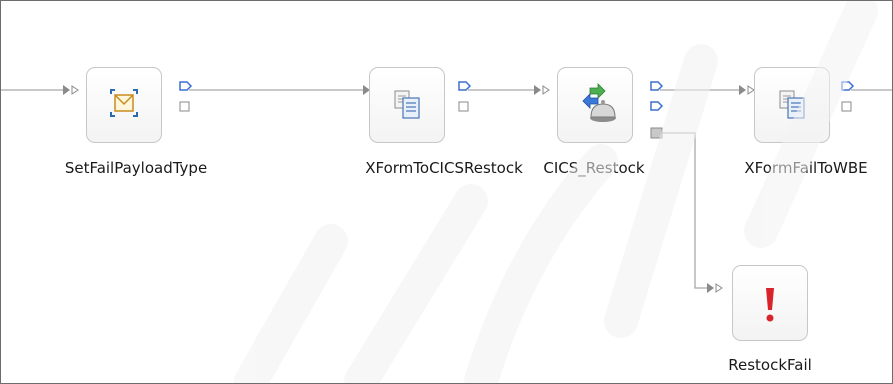 This screenshot has height=384, width=893. What do you see at coordinates (599, 102) in the screenshot?
I see `cics-service-invoke-icon` at bounding box center [599, 102].